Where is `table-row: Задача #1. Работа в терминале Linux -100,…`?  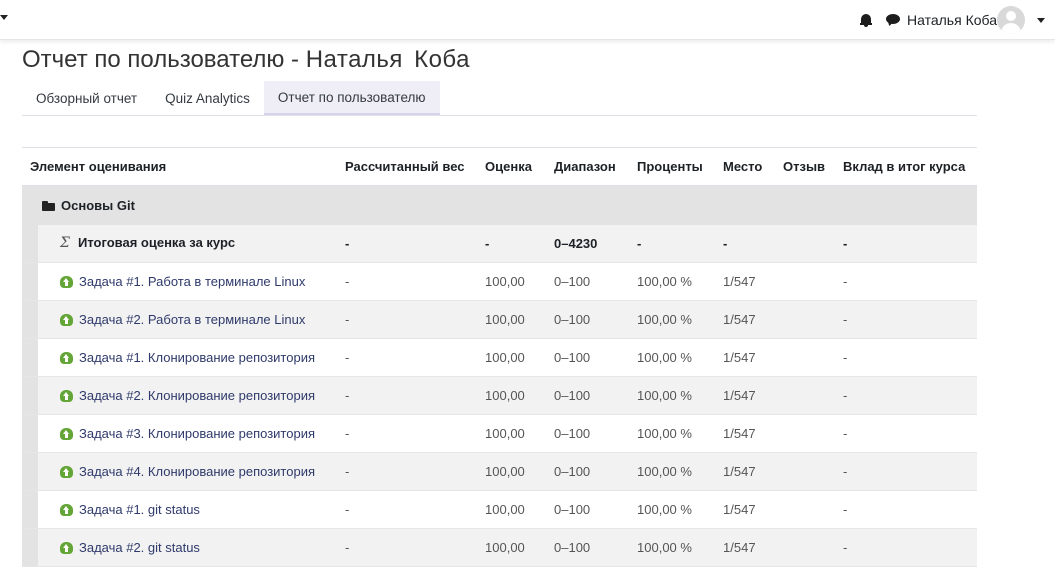
table-row: Задача #1. Работа в терминале Linux -100,… is located at coordinates (500, 281).